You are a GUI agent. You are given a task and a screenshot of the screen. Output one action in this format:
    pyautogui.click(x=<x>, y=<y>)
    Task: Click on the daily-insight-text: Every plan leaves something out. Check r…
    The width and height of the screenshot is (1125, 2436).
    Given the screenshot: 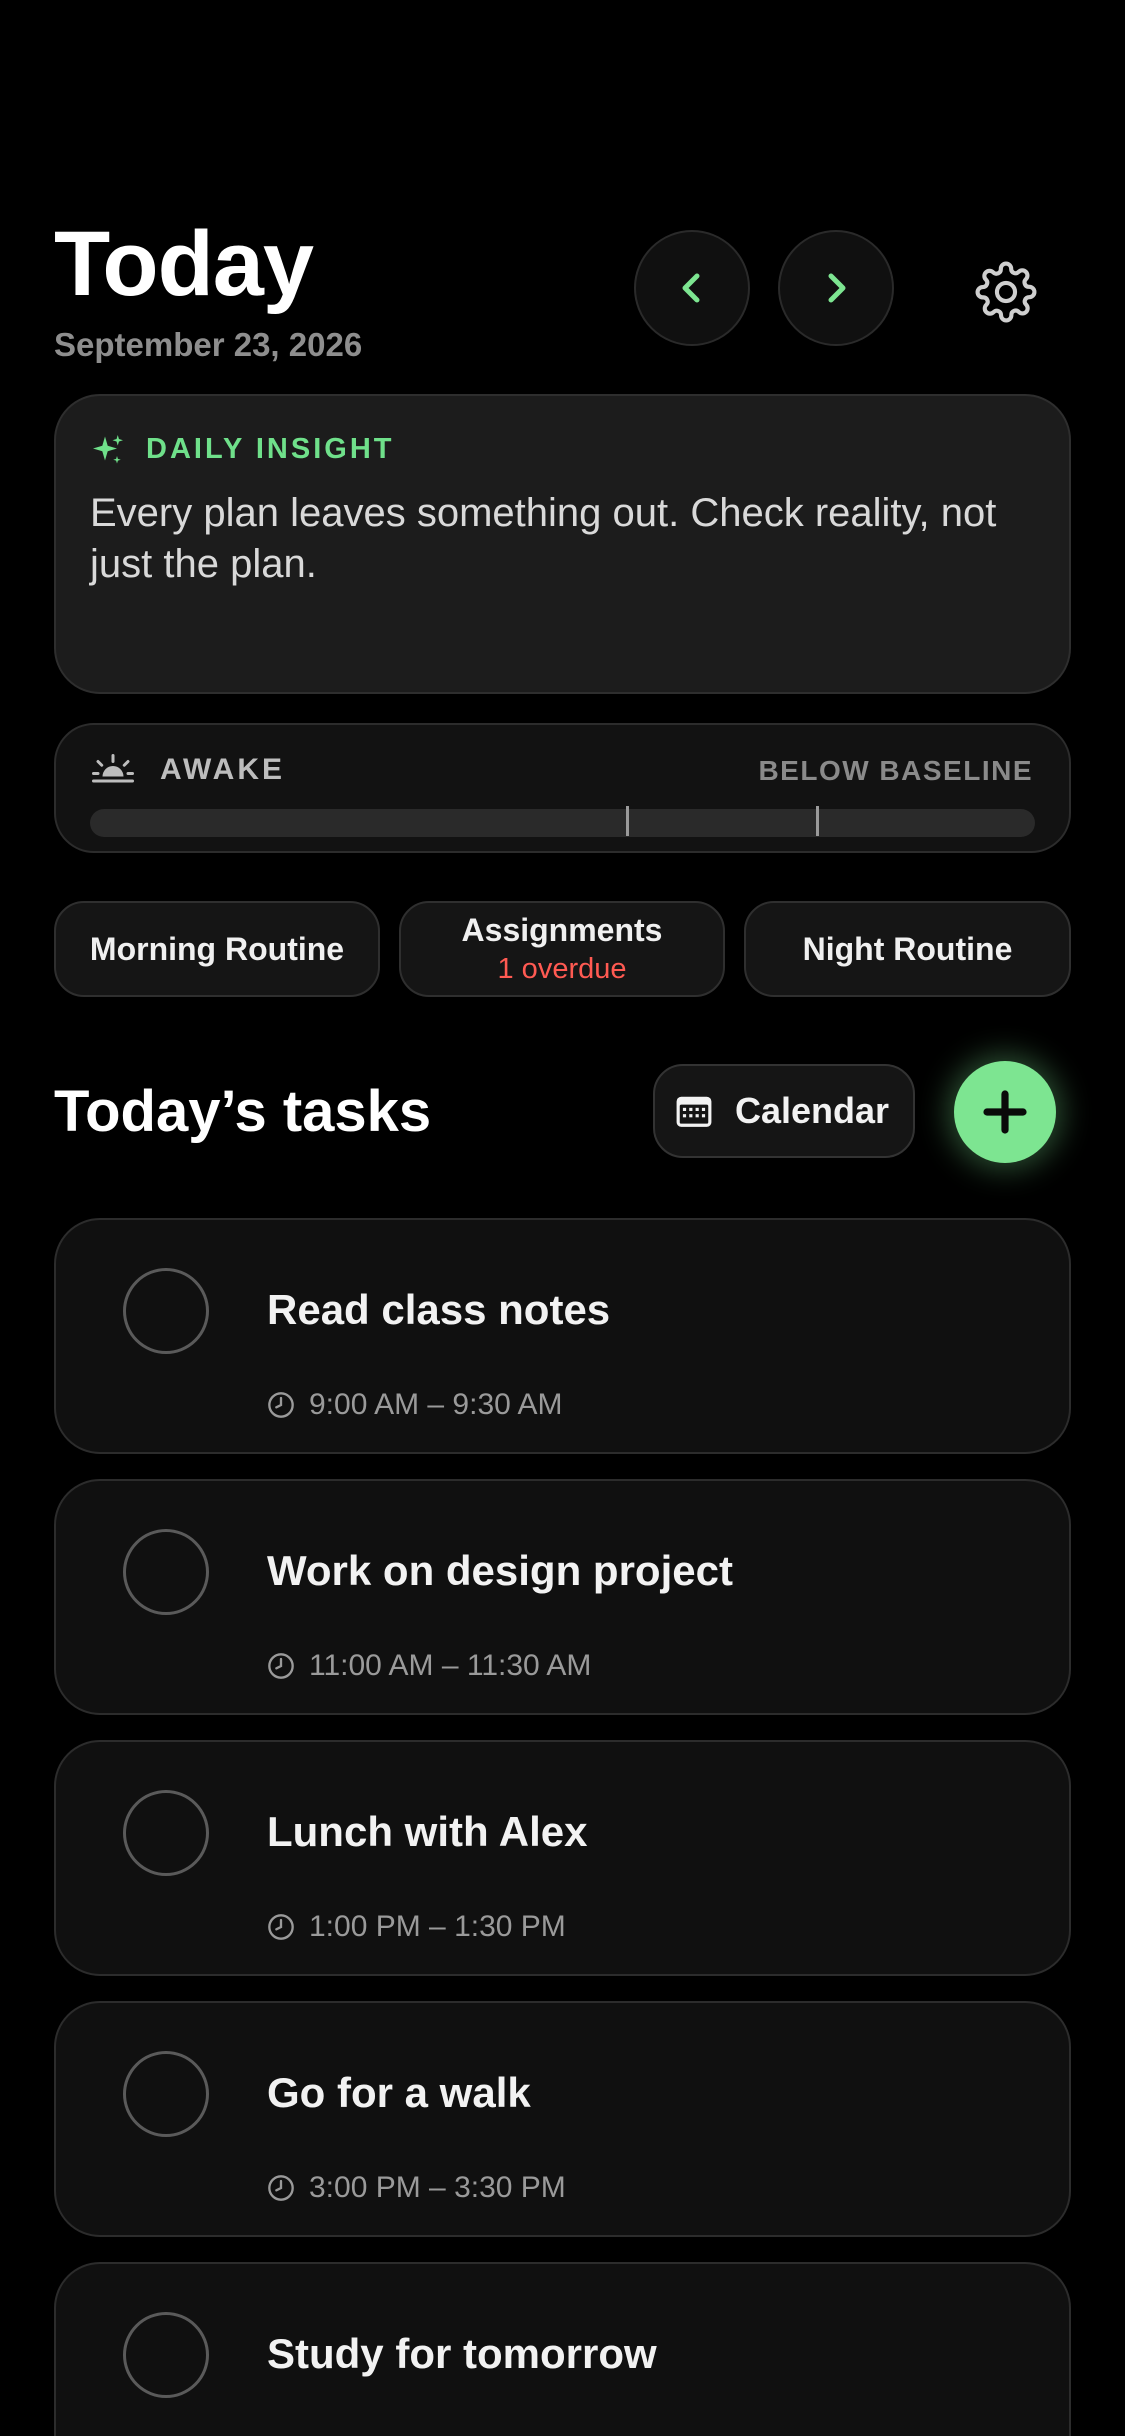 What is the action you would take?
    pyautogui.click(x=543, y=538)
    